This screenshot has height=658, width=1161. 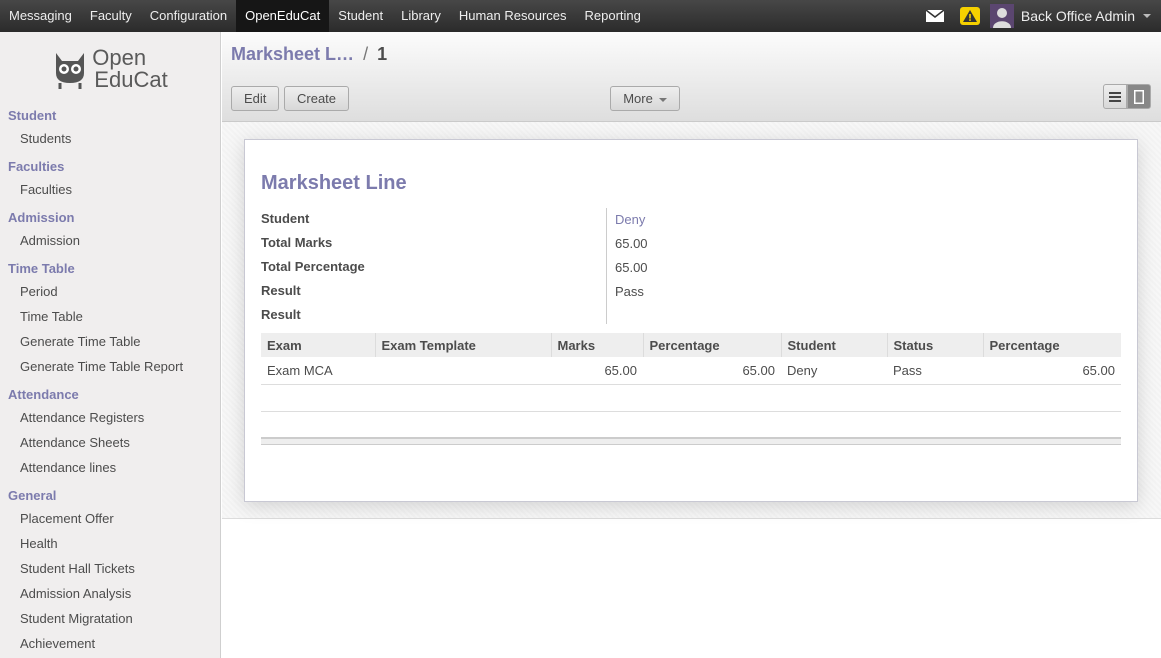 What do you see at coordinates (596, 345) in the screenshot?
I see `column-header-marks: Marks` at bounding box center [596, 345].